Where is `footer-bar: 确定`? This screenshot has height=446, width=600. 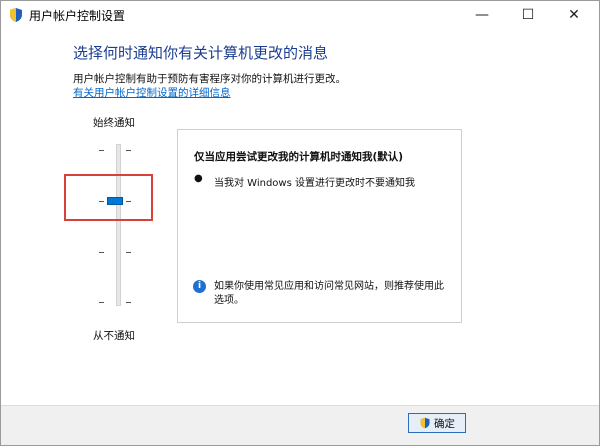
footer-bar: 确定 is located at coordinates (300, 425).